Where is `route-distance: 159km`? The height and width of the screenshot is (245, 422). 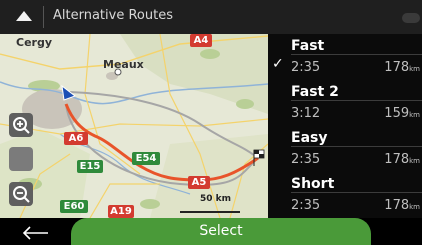
route-distance: 159km is located at coordinates (402, 113).